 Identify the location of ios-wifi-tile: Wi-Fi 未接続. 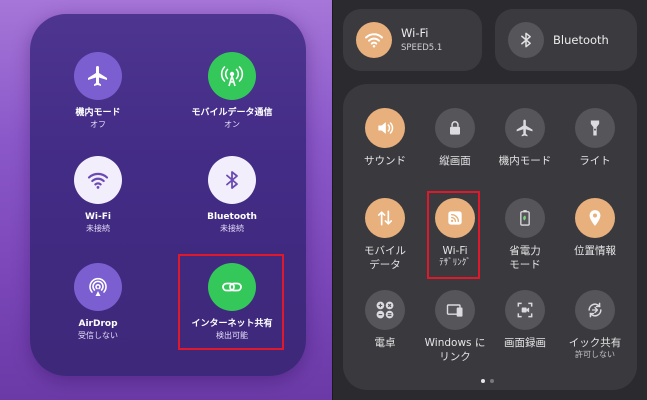
(98, 195).